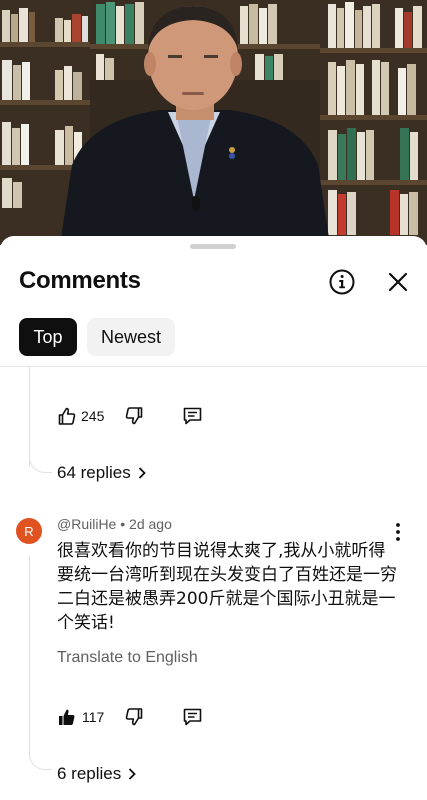  Describe the element at coordinates (398, 282) in the screenshot. I see `close-icon` at that location.